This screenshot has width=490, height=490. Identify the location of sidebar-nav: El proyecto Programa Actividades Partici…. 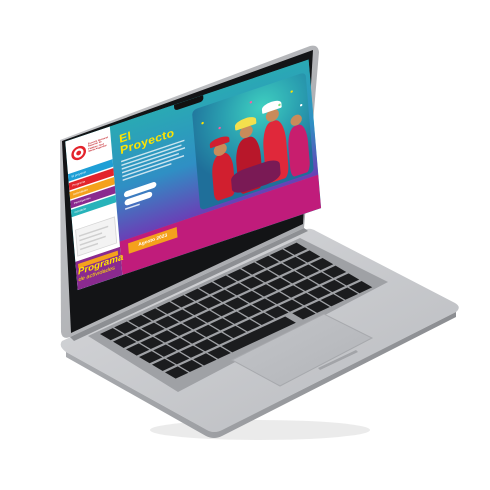
(92, 189).